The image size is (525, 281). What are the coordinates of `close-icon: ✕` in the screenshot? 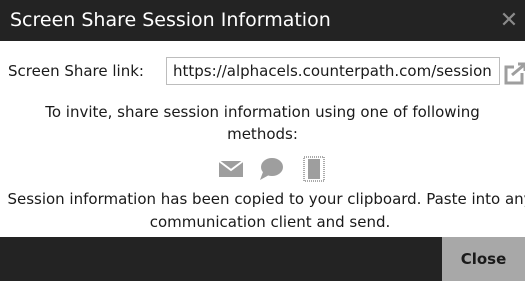 It's located at (509, 20).